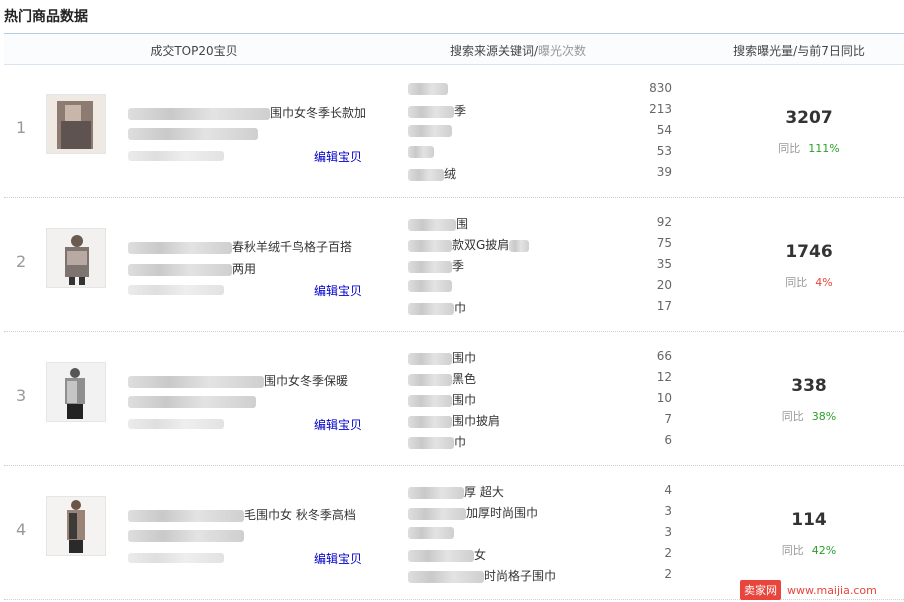  Describe the element at coordinates (668, 553) in the screenshot. I see `keyword-count: 2` at that location.